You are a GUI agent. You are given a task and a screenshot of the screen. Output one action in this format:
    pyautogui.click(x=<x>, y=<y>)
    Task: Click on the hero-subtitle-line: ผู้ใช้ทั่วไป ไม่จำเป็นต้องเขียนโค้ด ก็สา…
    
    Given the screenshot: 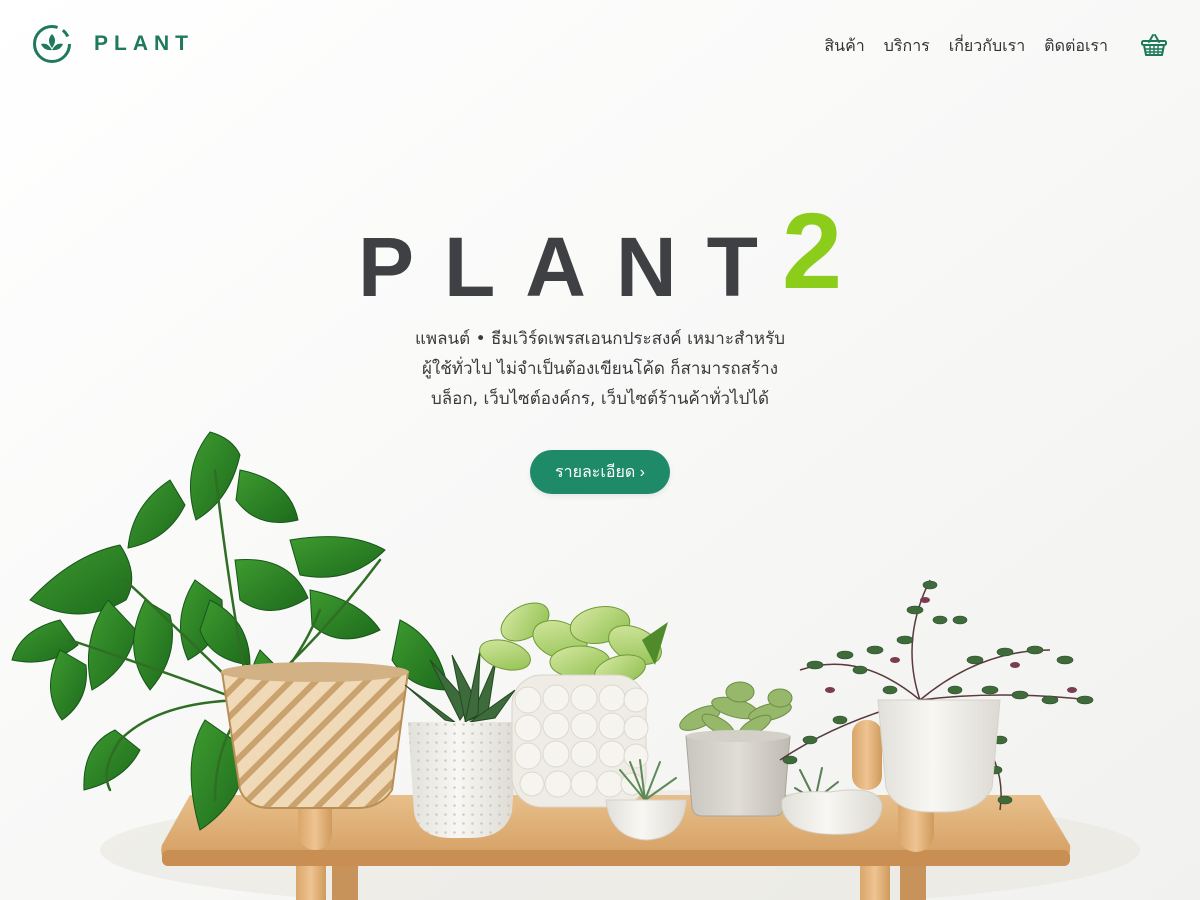 What is the action you would take?
    pyautogui.click(x=600, y=369)
    